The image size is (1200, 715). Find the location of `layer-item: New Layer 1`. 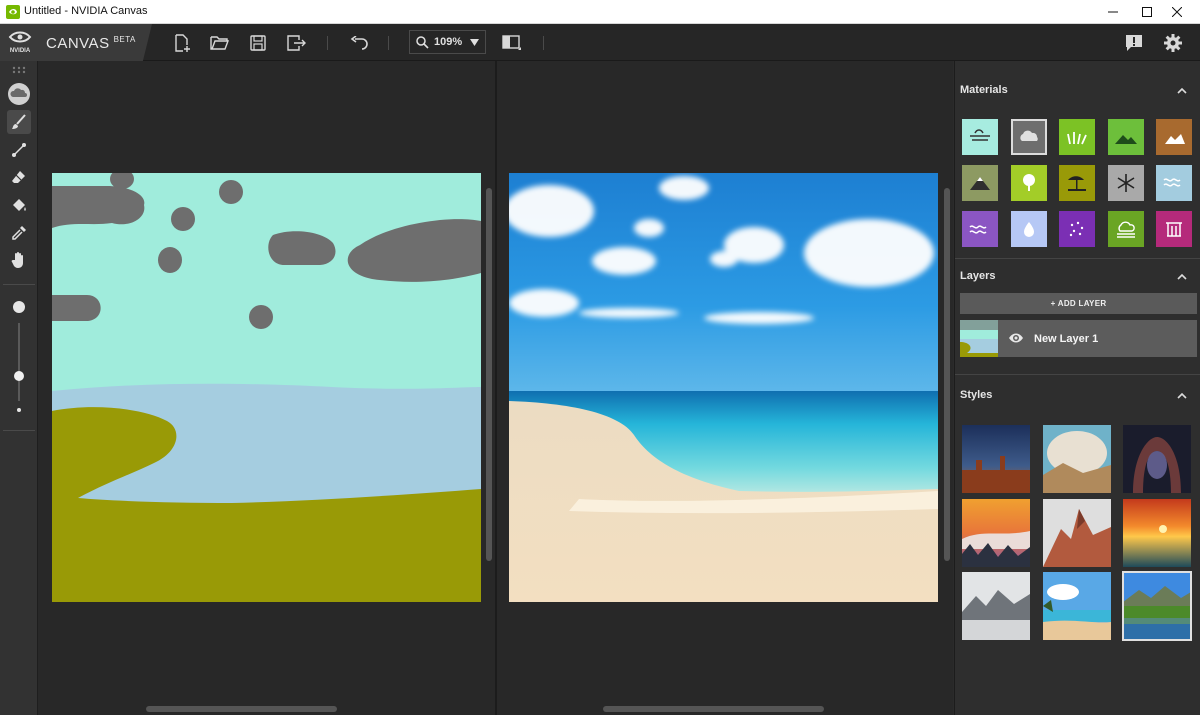

layer-item: New Layer 1 is located at coordinates (1078, 338).